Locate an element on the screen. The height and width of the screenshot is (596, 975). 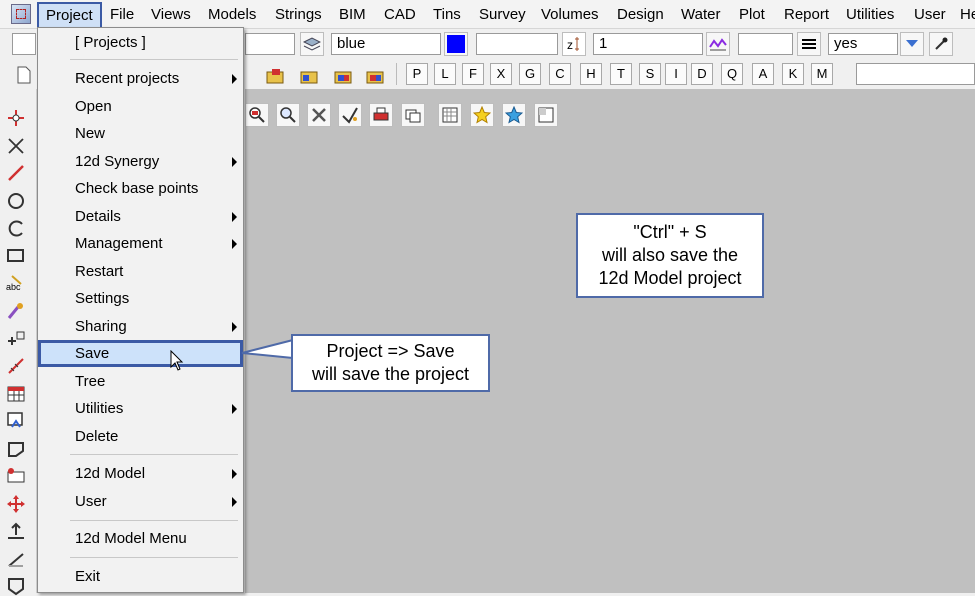
menu-survey: Survey is located at coordinates (502, 14).